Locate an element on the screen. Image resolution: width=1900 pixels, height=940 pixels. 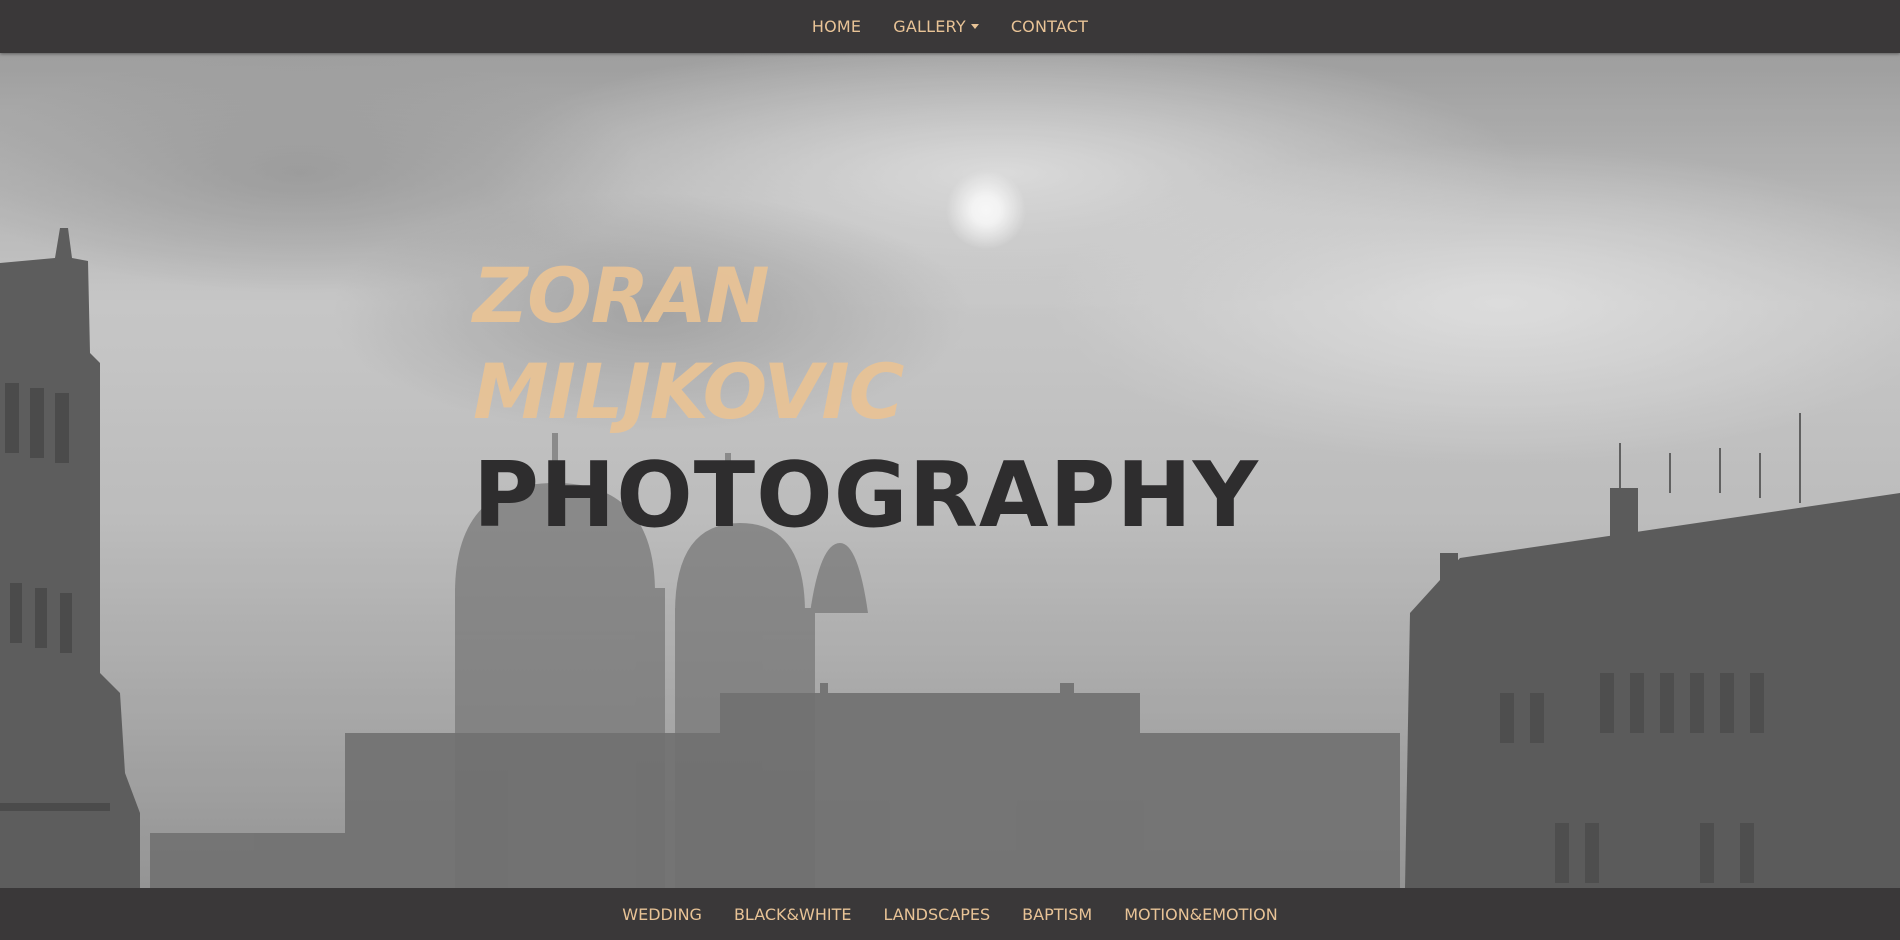
nav-home-label: HOME is located at coordinates (836, 26).